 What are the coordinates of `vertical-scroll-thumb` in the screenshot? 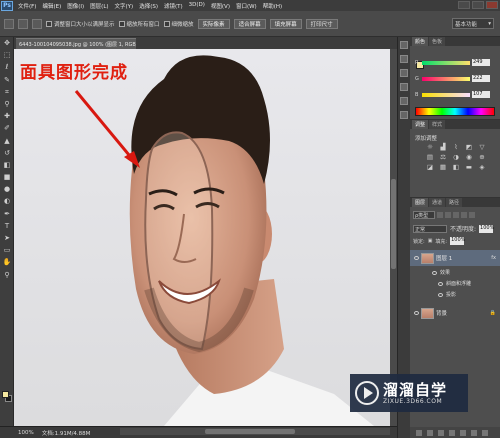 It's located at (393, 224).